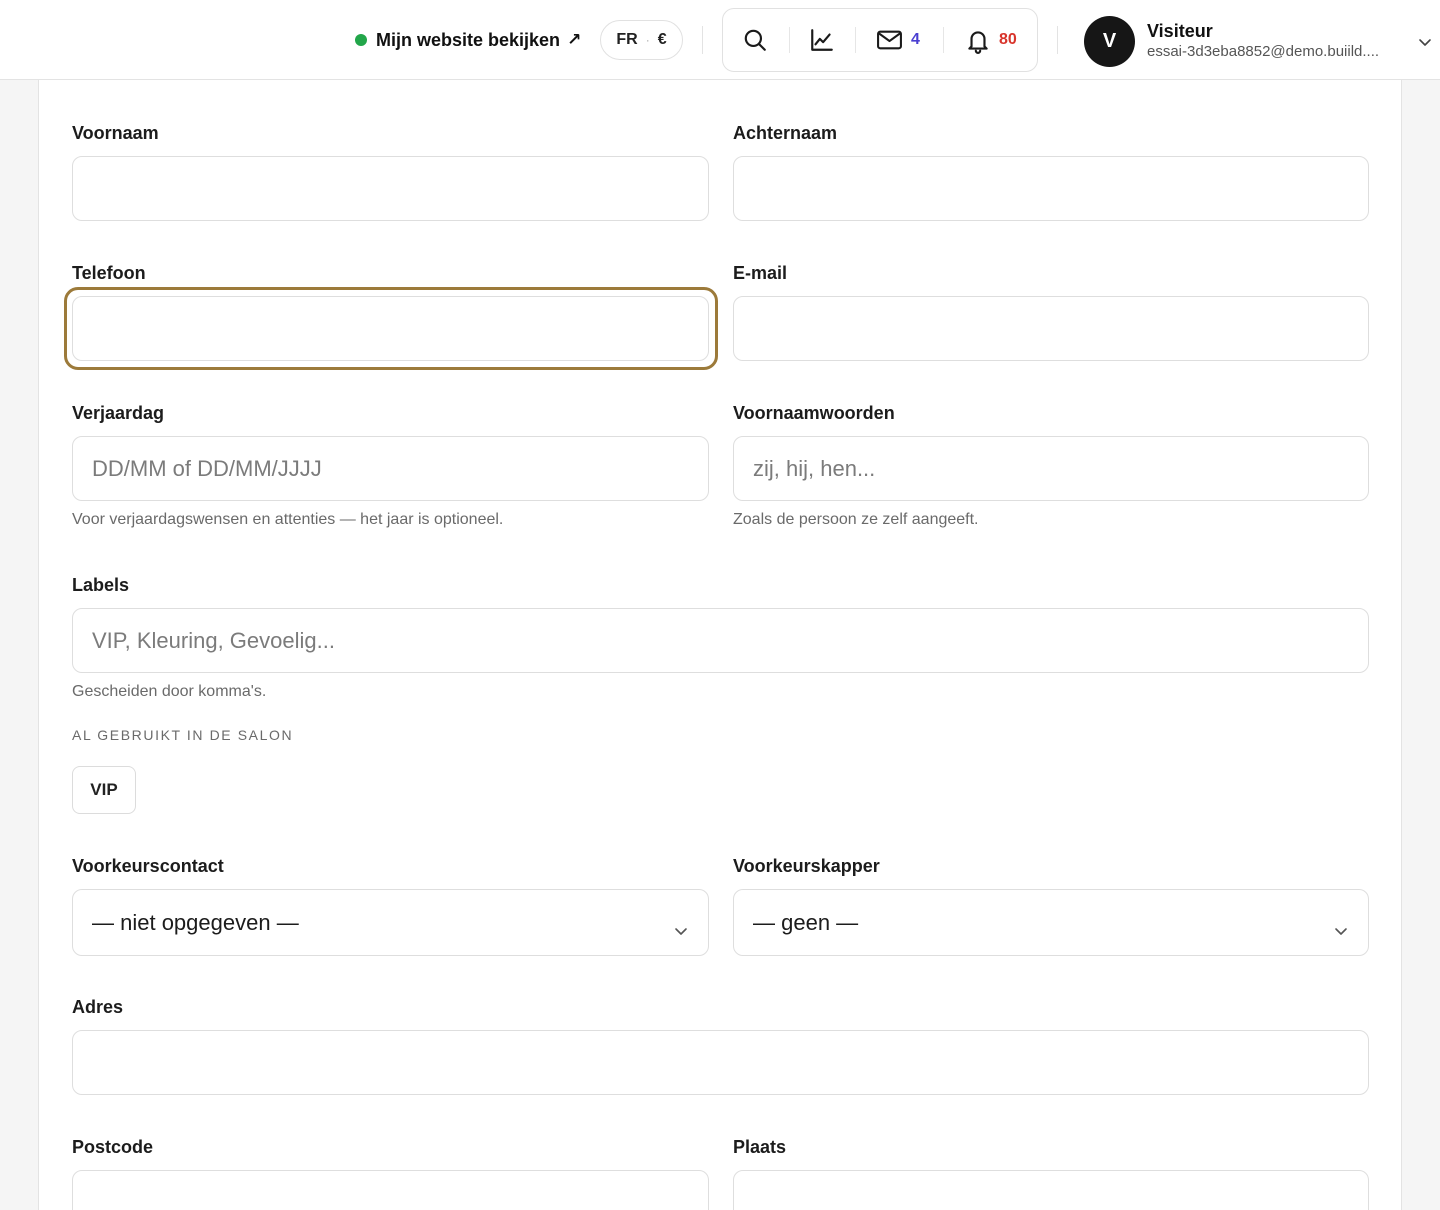 Image resolution: width=1440 pixels, height=1210 pixels. I want to click on labels-hint: Gescheiden door komma's., so click(169, 691).